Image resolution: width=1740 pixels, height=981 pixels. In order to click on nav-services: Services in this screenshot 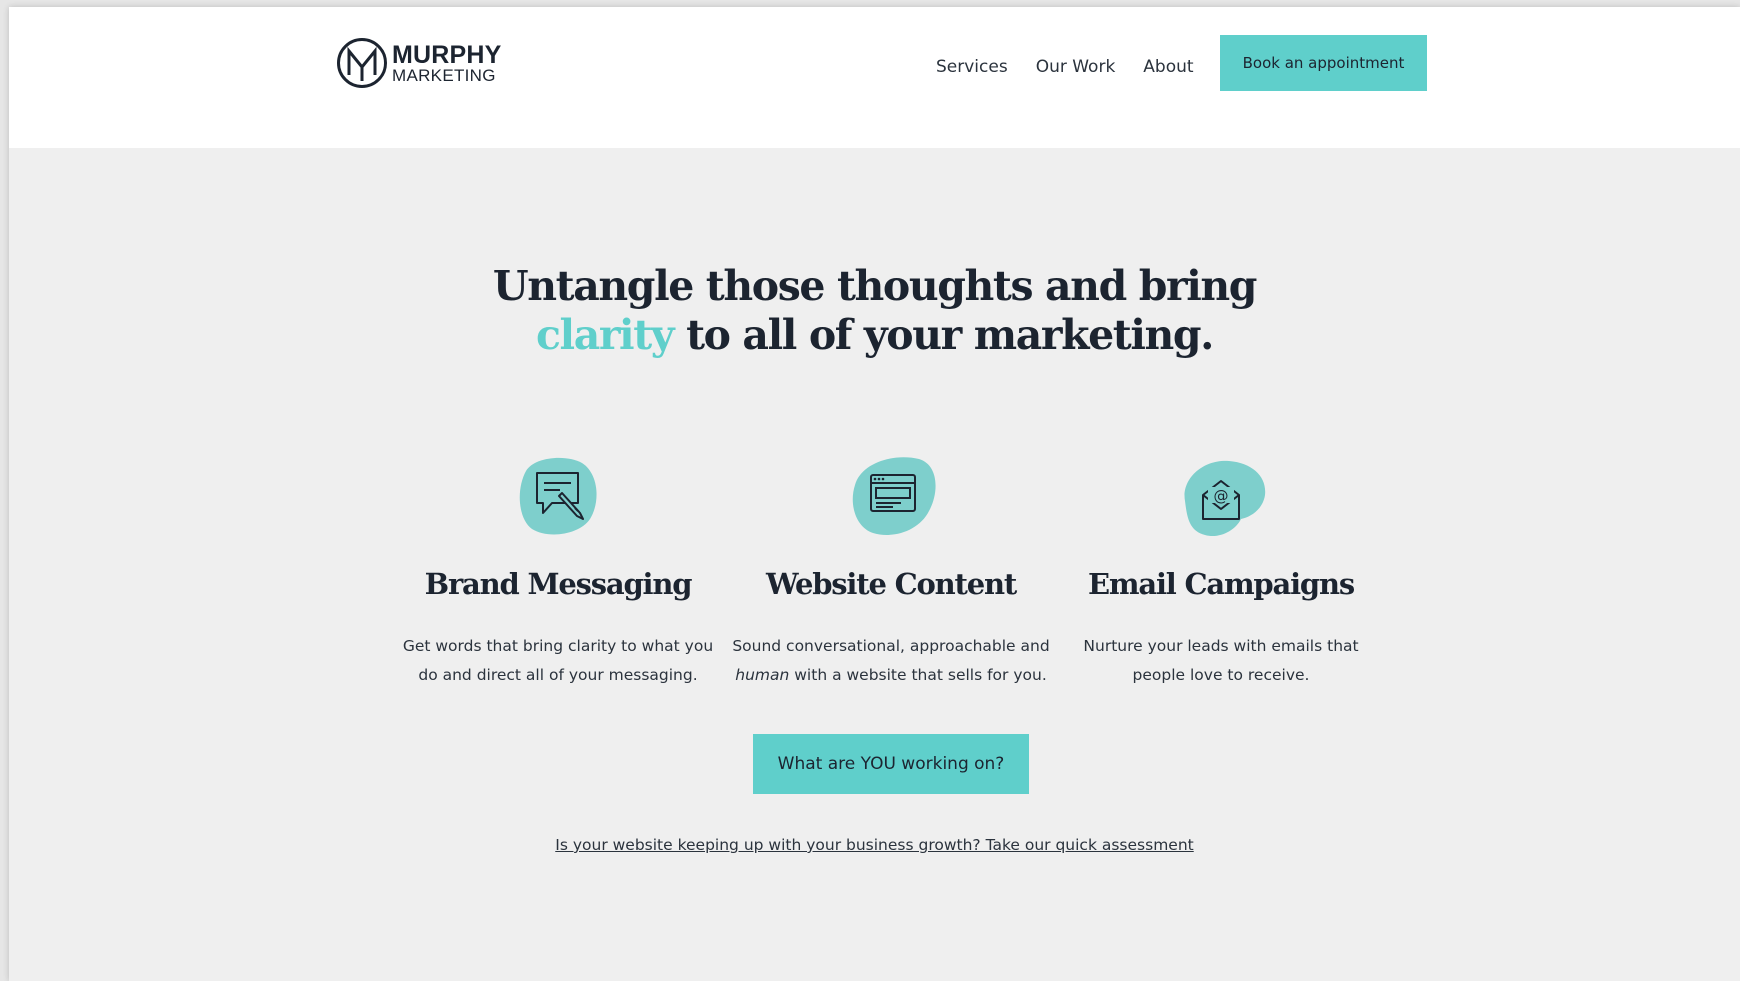, I will do `click(972, 67)`.